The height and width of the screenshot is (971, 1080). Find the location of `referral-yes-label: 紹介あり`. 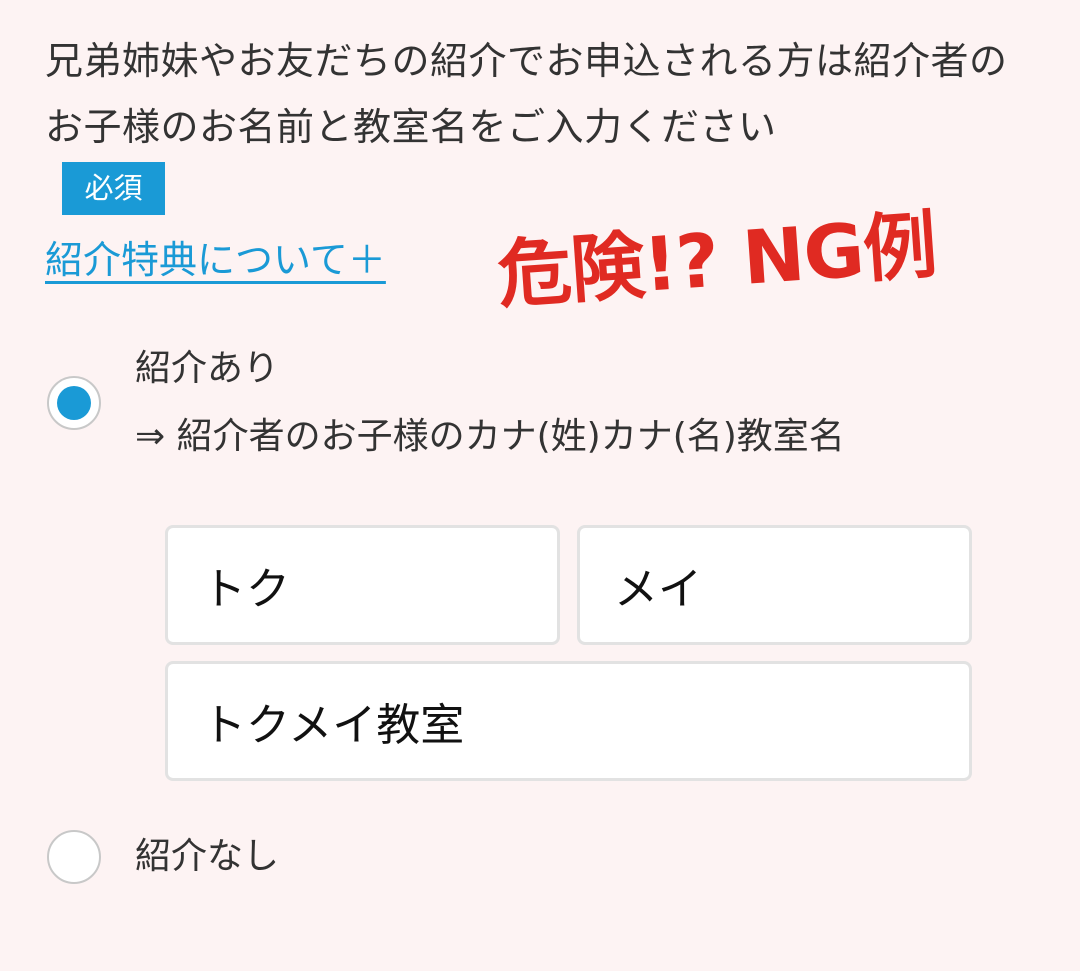

referral-yes-label: 紹介あり is located at coordinates (207, 369).